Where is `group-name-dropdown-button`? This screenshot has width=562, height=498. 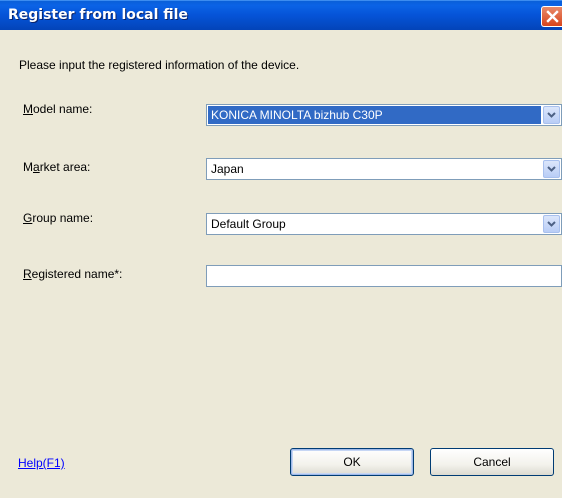 group-name-dropdown-button is located at coordinates (551, 224).